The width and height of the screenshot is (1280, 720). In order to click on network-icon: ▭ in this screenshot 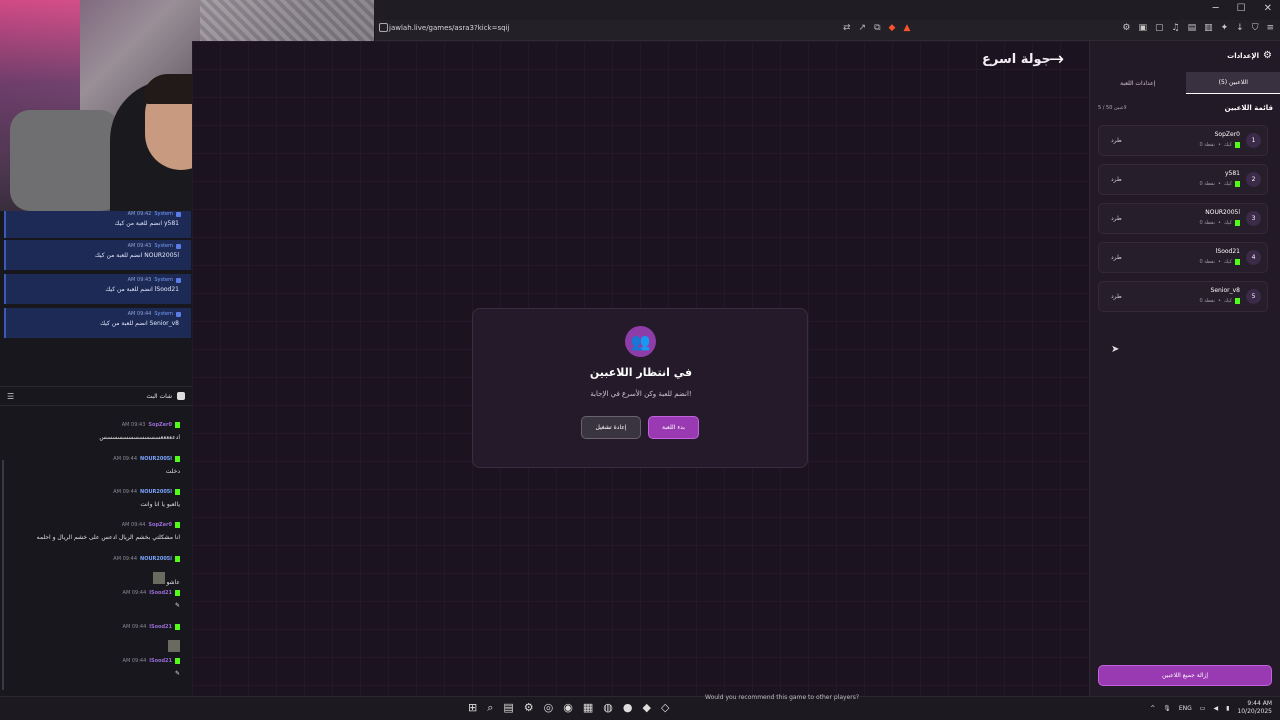, I will do `click(1203, 708)`.